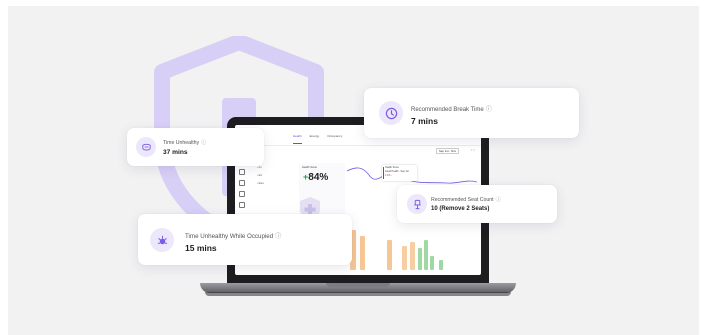  What do you see at coordinates (451, 110) in the screenshot?
I see `break-time-title: Recommended Break Time ⓘ` at bounding box center [451, 110].